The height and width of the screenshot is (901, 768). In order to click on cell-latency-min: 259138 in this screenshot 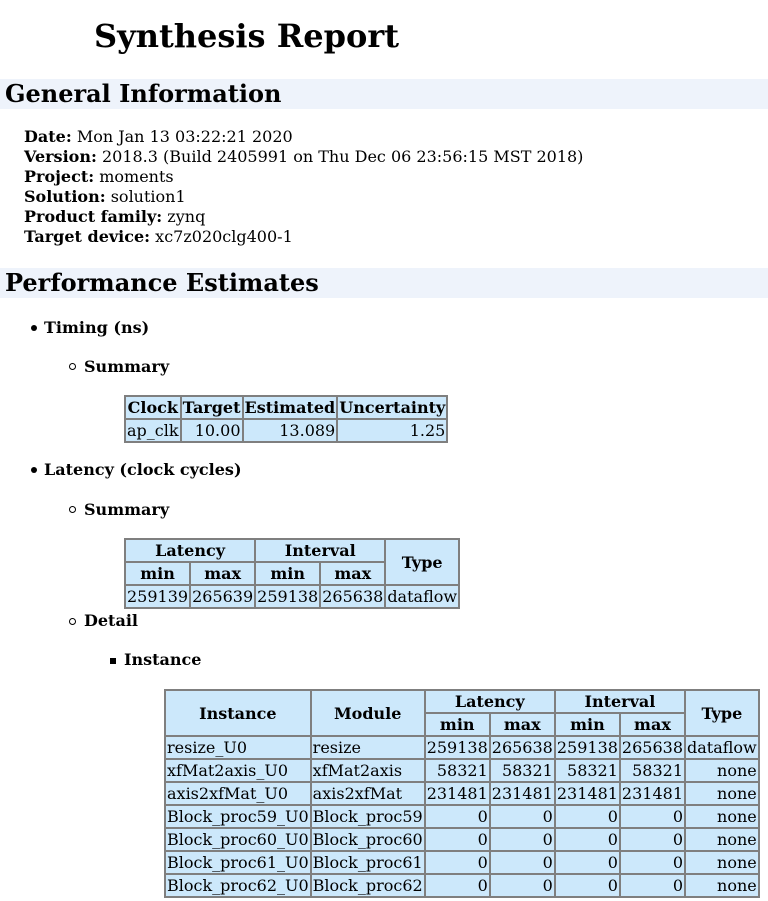, I will do `click(457, 747)`.